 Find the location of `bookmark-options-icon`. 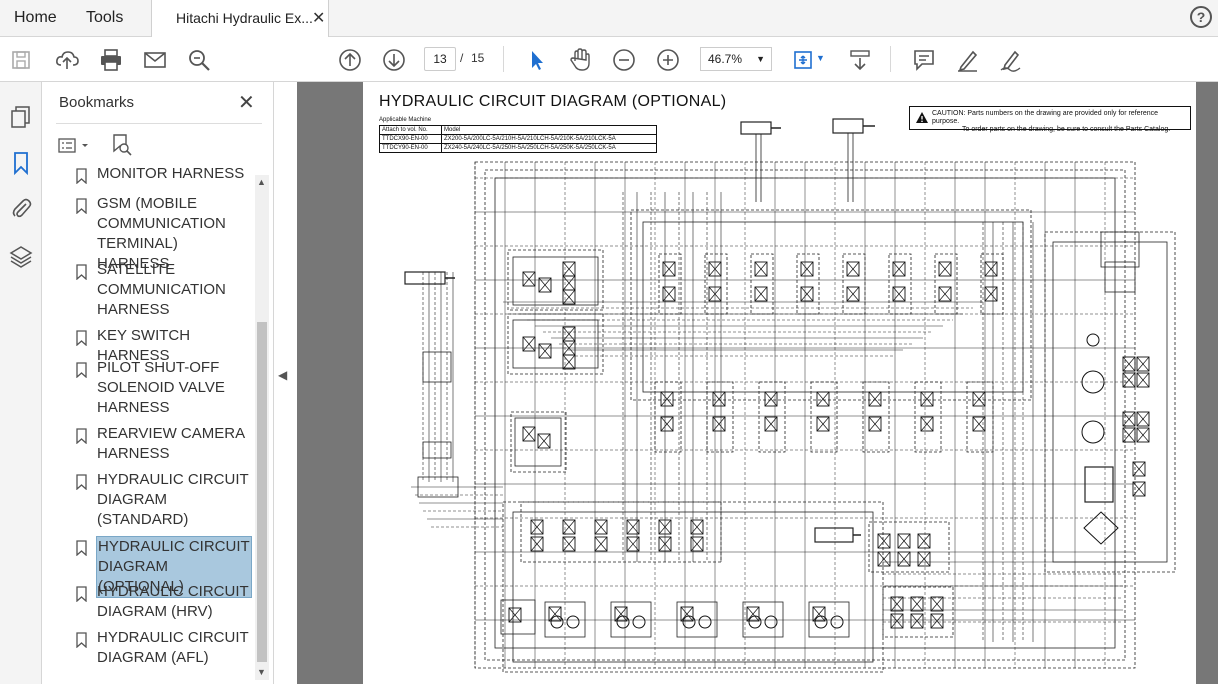

bookmark-options-icon is located at coordinates (76, 146).